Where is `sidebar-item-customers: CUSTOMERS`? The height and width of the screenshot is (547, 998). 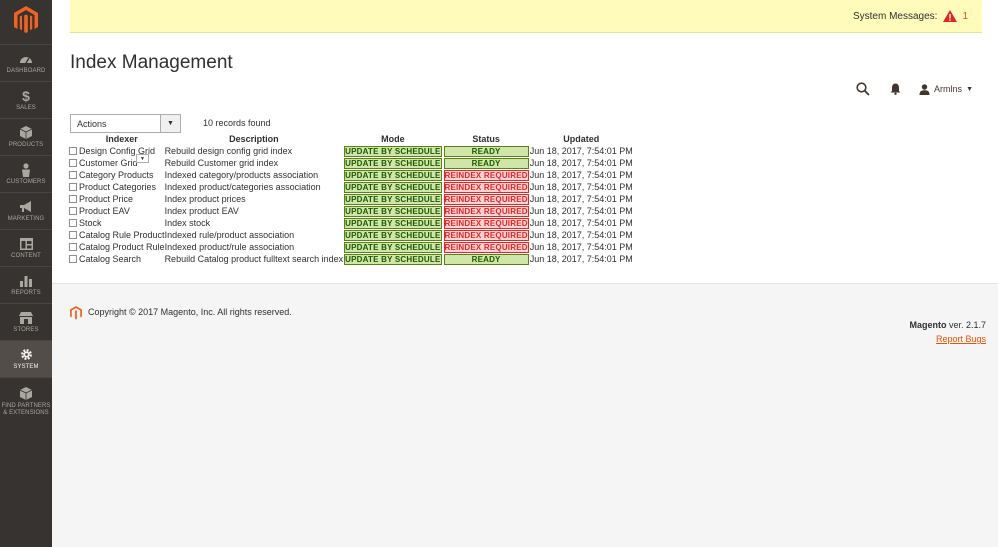
sidebar-item-customers: CUSTOMERS is located at coordinates (26, 173).